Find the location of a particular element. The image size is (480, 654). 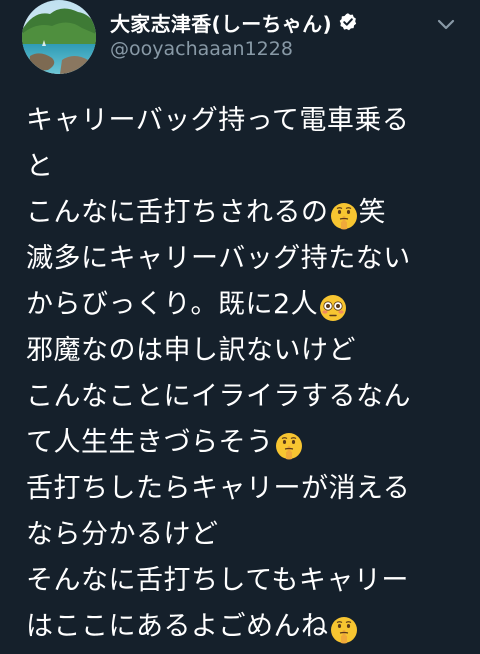

tweet-line-suffix: 笑 is located at coordinates (372, 212).